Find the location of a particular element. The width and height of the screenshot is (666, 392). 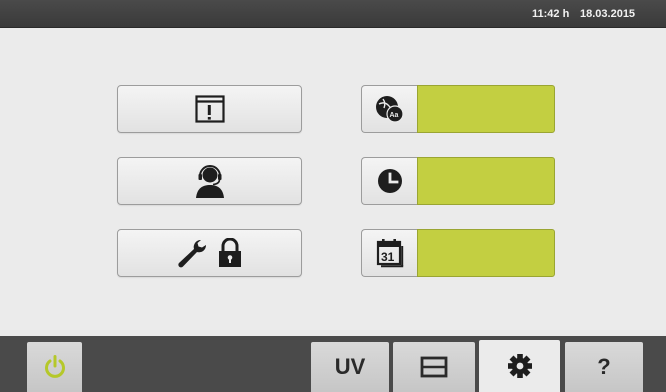

calendar-day-number: 31 is located at coordinates (388, 257).